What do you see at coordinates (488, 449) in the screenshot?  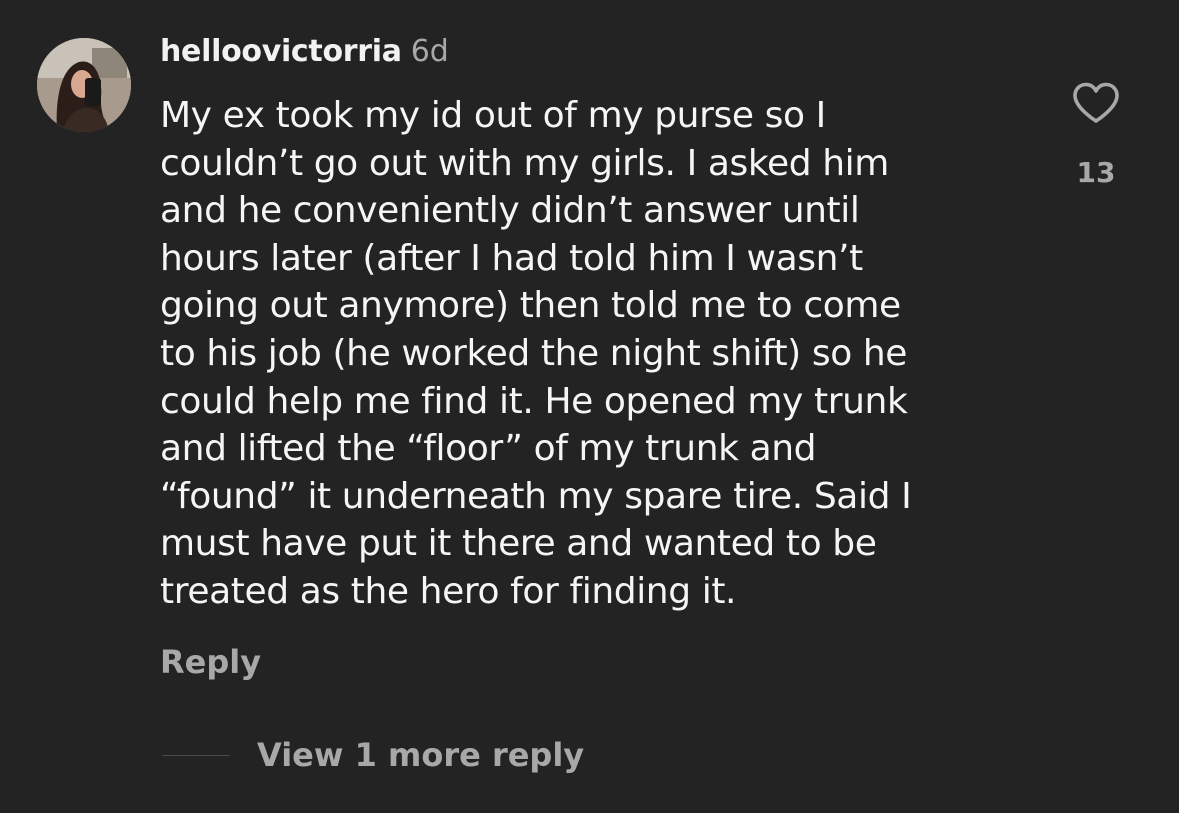 I see `comment-line: and lifted the “floor” of my trunk and` at bounding box center [488, 449].